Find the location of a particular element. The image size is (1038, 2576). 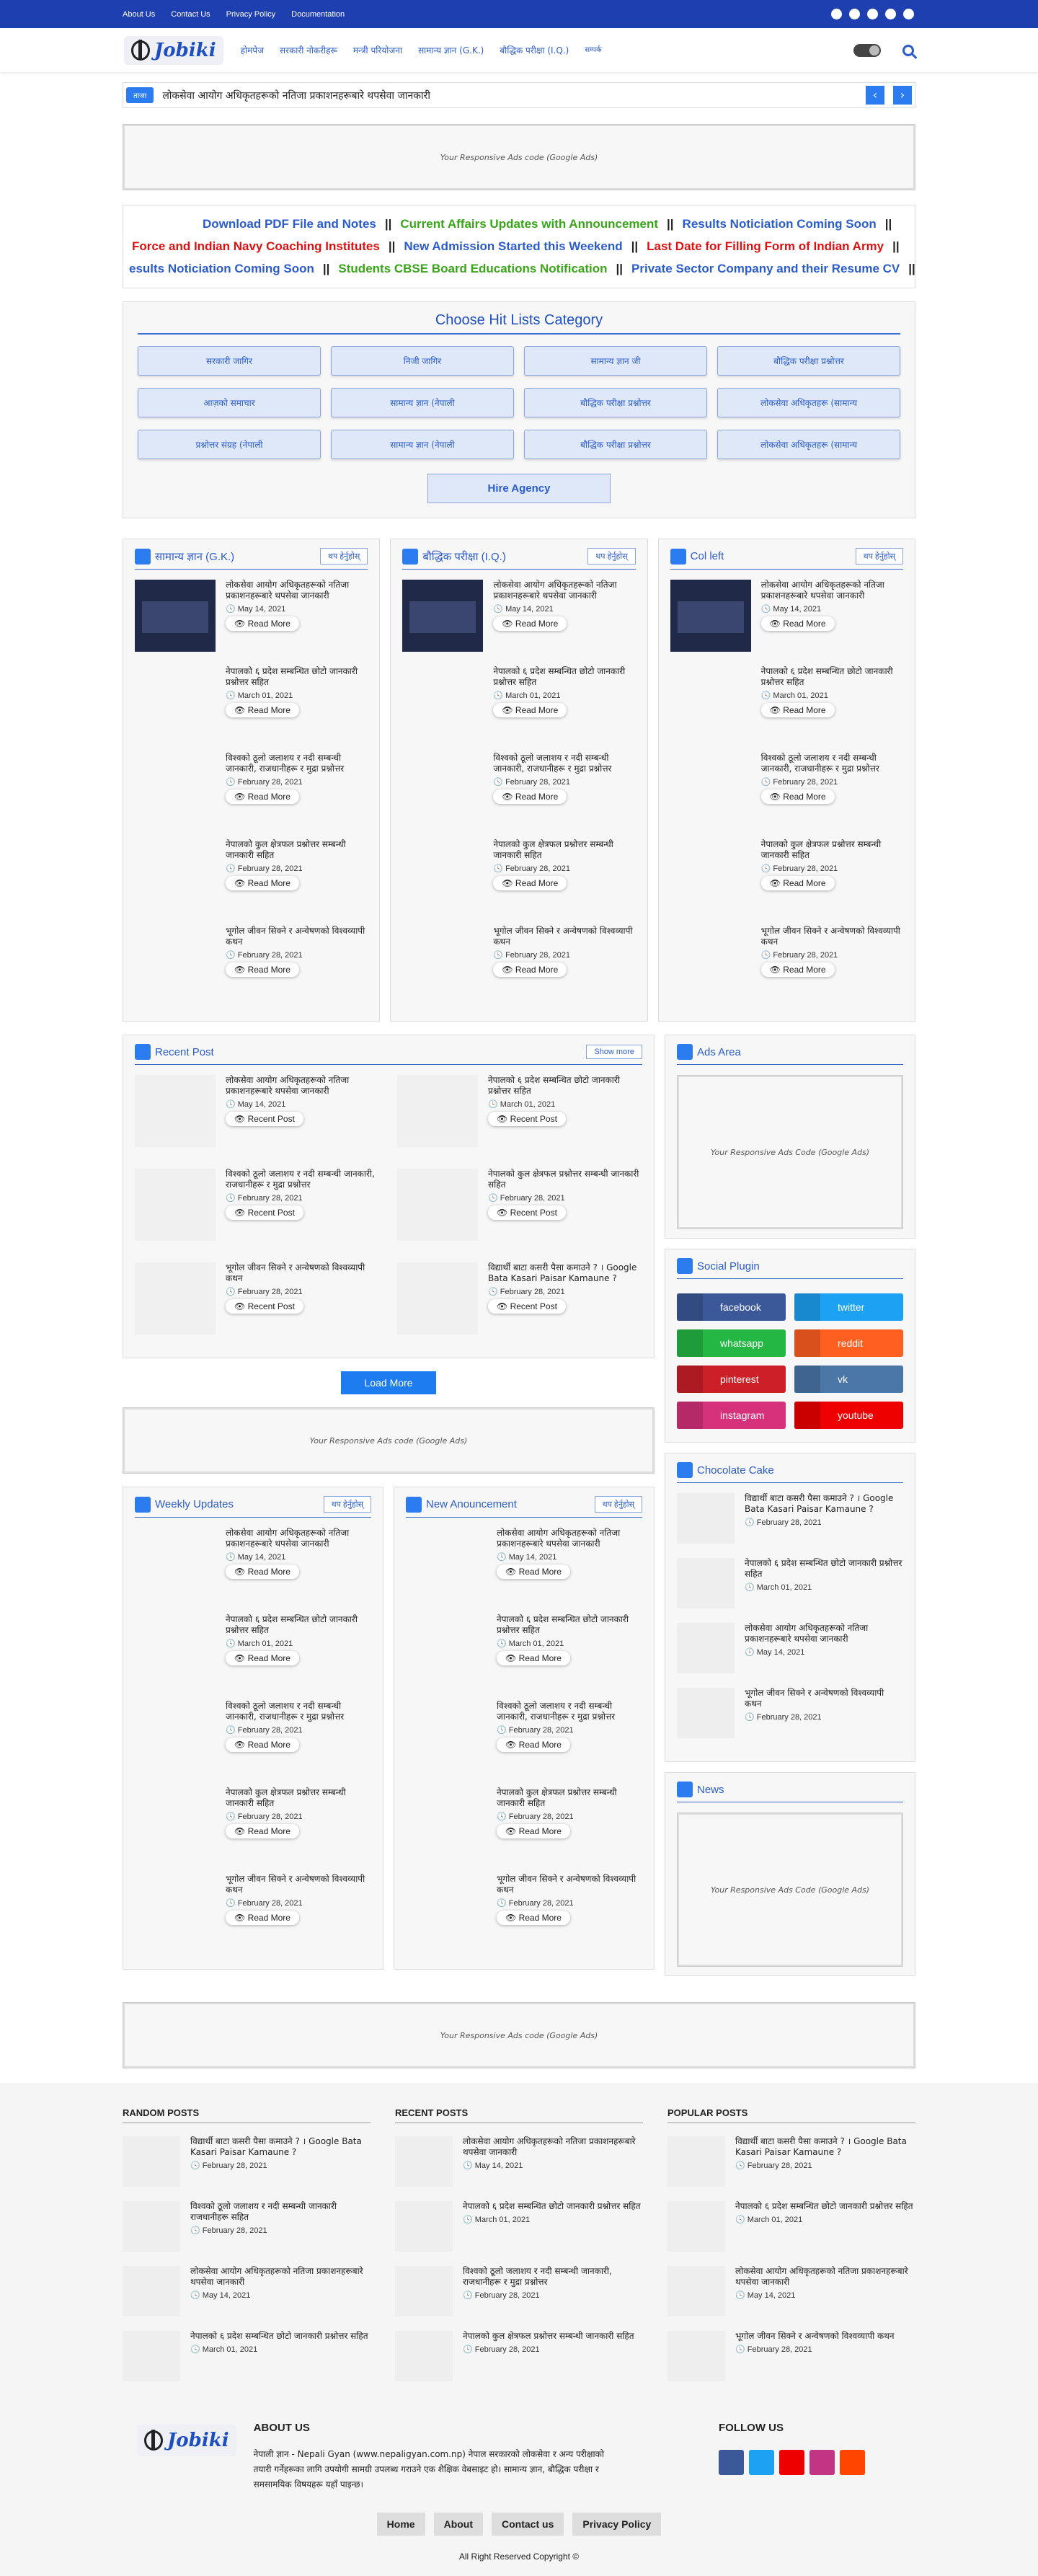

category-button: सरकारी जागिर is located at coordinates (229, 361).